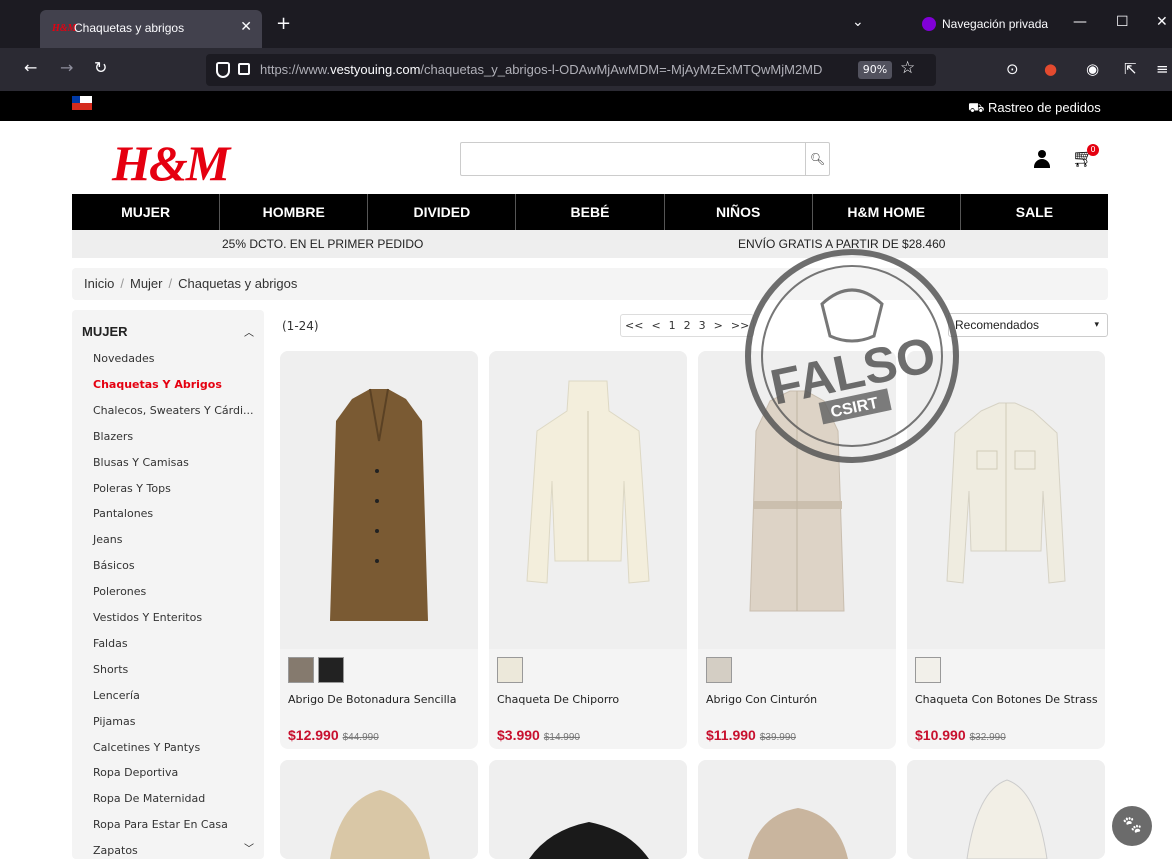 The width and height of the screenshot is (1172, 859). Describe the element at coordinates (1122, 22) in the screenshot. I see `maximize-icon: ☐` at that location.